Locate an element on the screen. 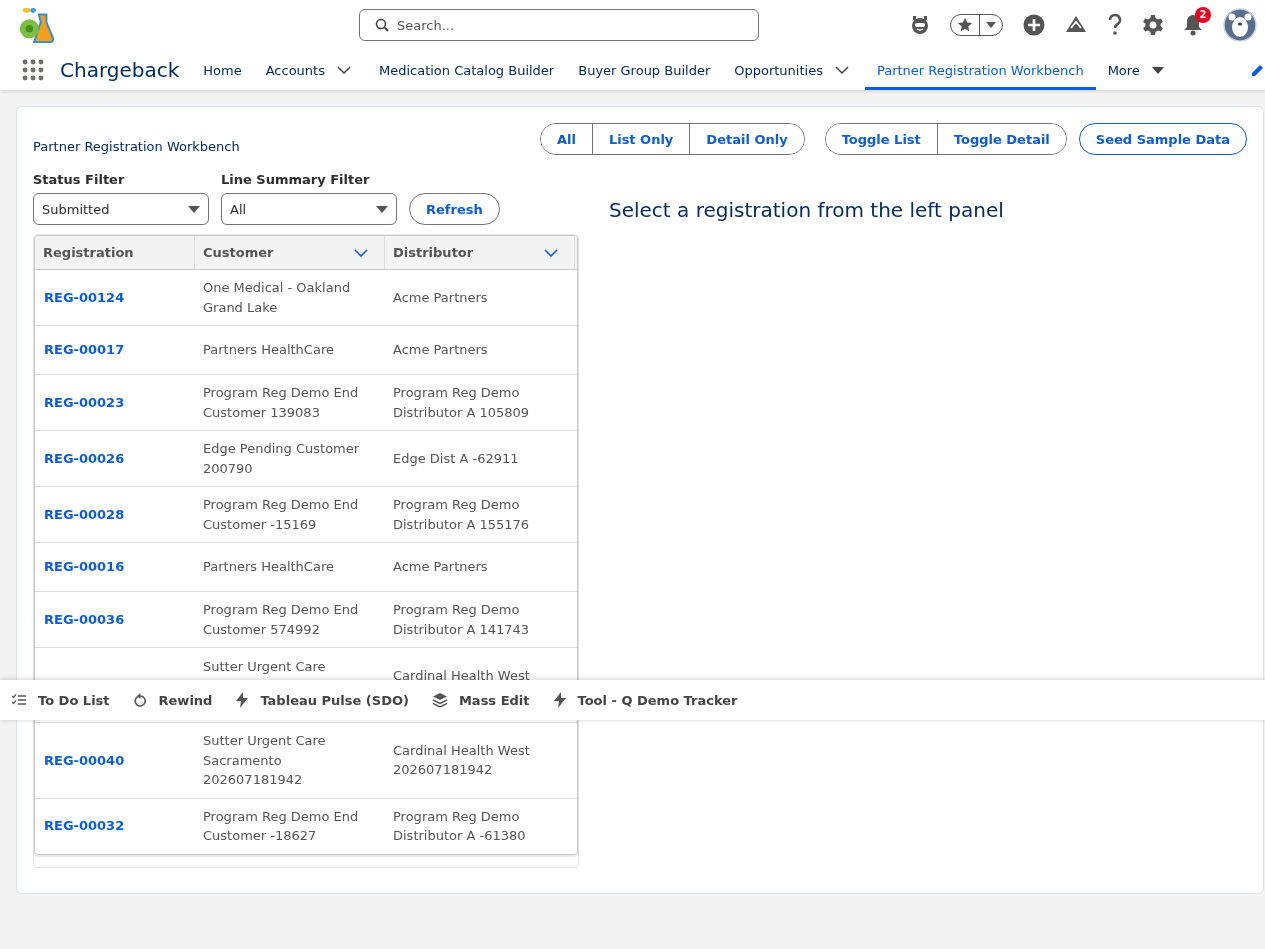  nav-tab: Home is located at coordinates (222, 70).